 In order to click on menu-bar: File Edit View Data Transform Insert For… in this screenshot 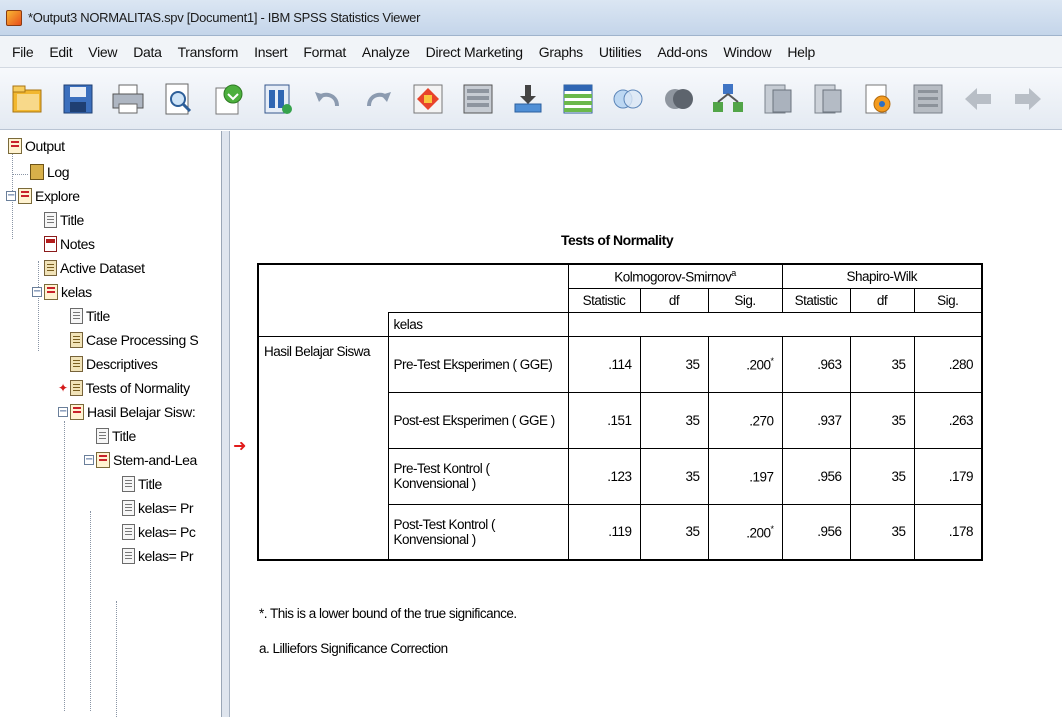, I will do `click(531, 52)`.